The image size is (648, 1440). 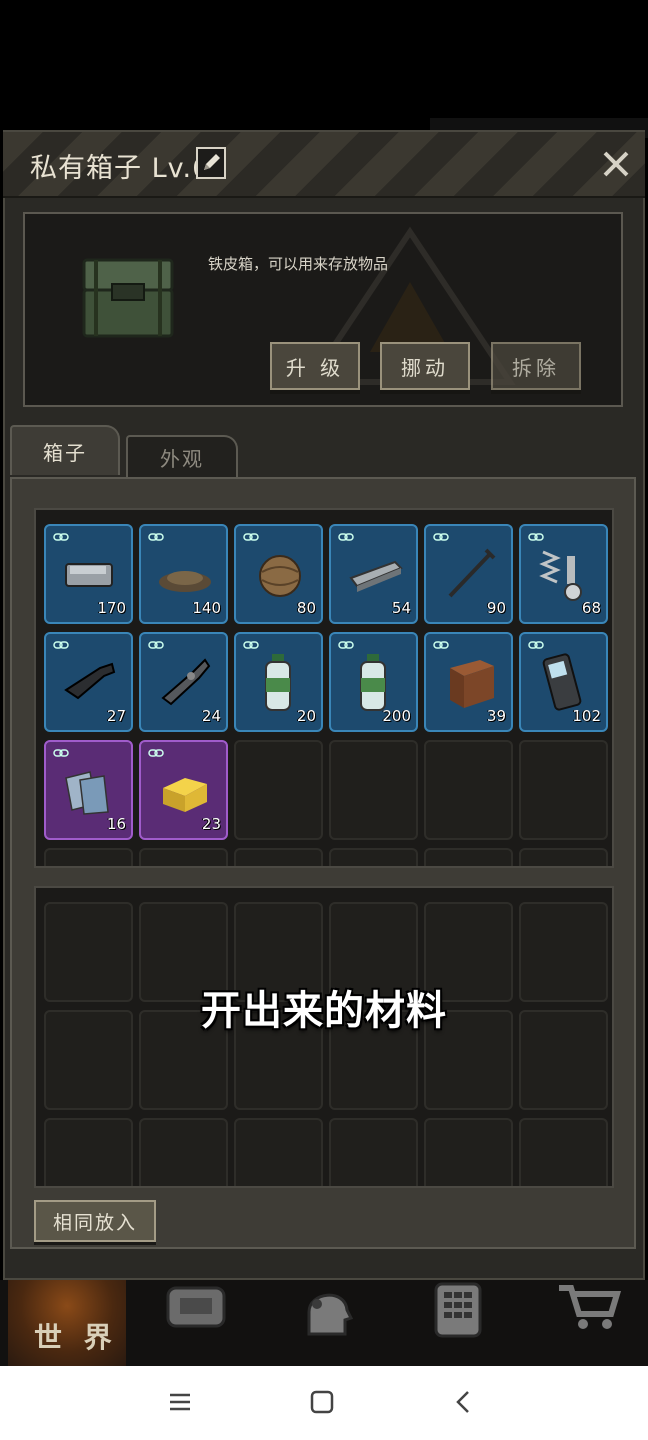 I want to click on backpack-icon, so click(x=196, y=1307).